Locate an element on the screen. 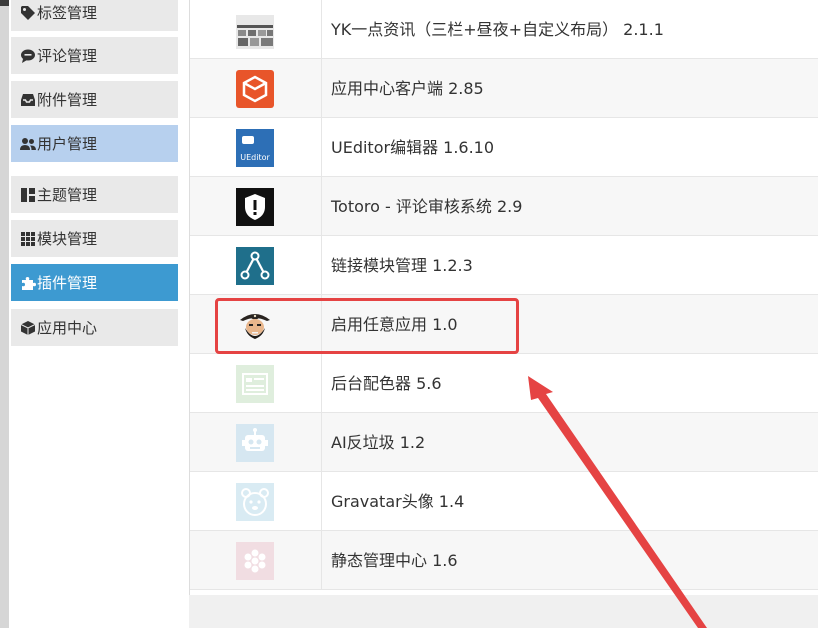 Image resolution: width=818 pixels, height=628 pixels. shield-exclamation-icon is located at coordinates (255, 207).